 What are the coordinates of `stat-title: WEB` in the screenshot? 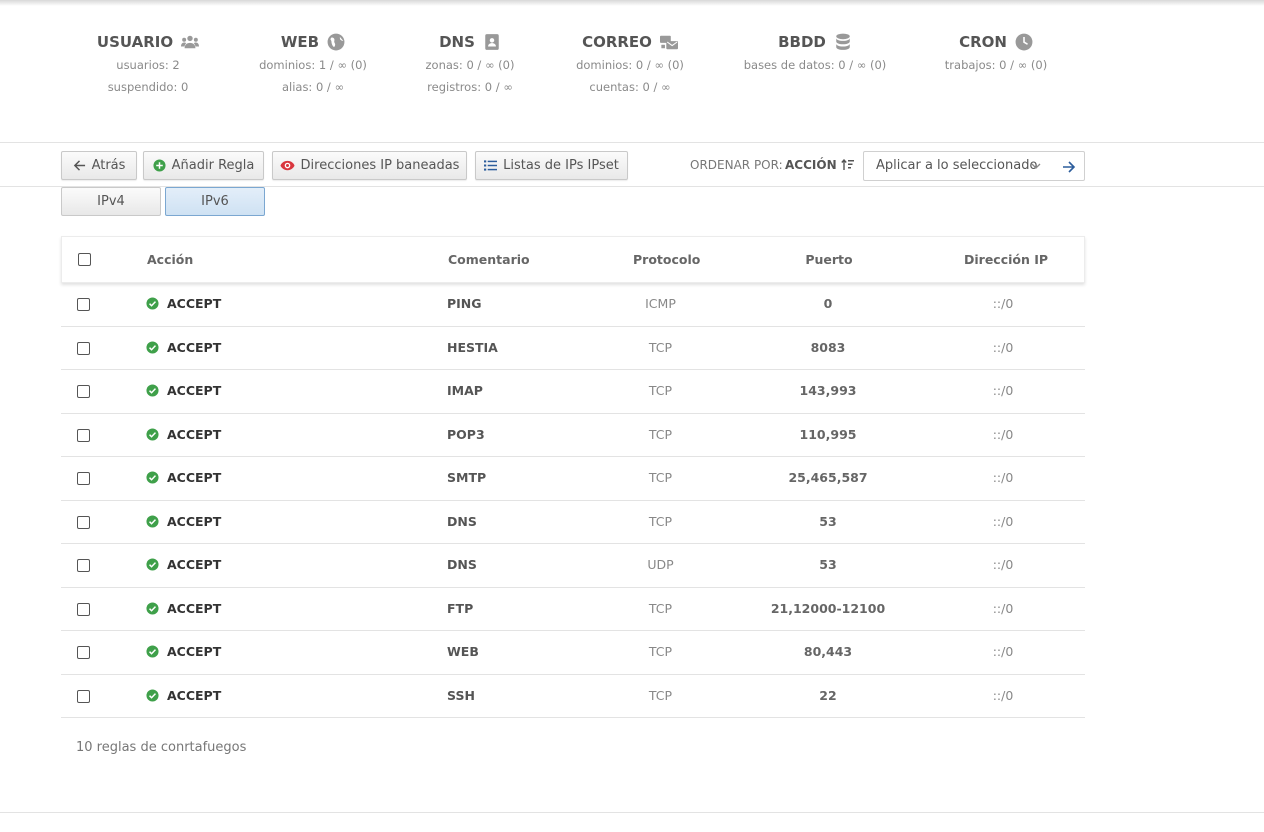 It's located at (300, 42).